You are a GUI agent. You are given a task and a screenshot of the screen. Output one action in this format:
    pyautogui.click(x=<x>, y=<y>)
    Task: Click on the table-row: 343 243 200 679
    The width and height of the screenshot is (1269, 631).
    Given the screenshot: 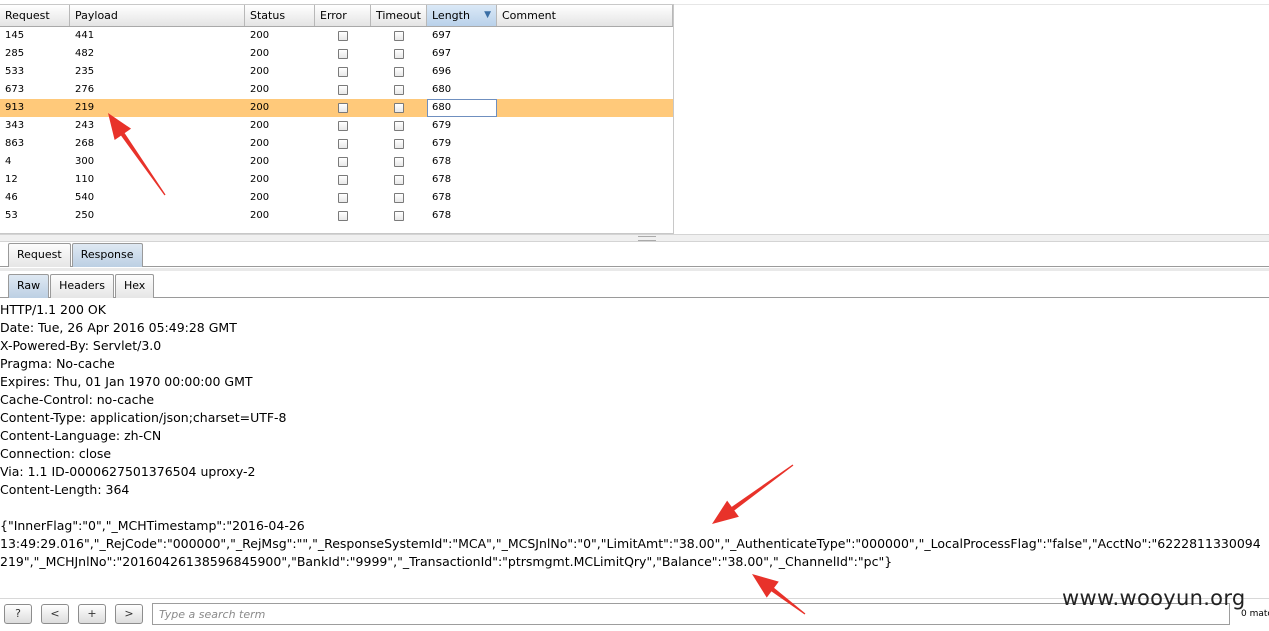 What is the action you would take?
    pyautogui.click(x=336, y=126)
    